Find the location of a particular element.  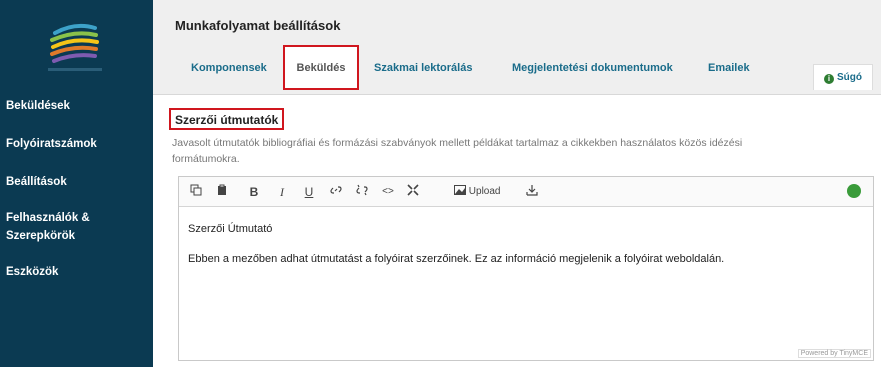

link-icon is located at coordinates (336, 192).